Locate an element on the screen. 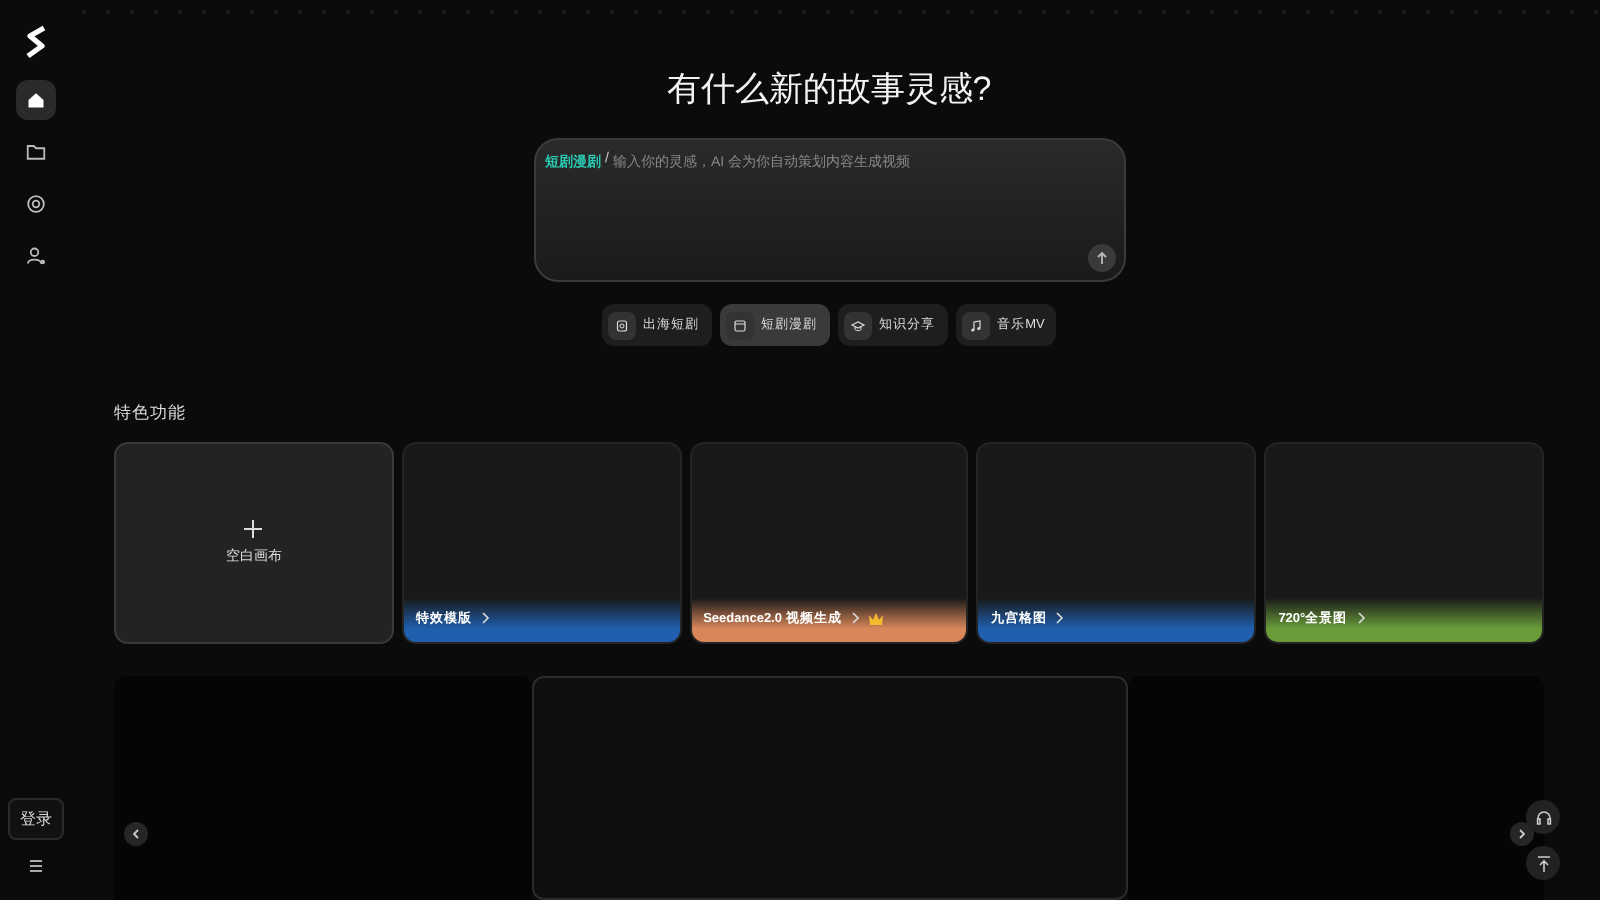 The width and height of the screenshot is (1600, 900). support-button is located at coordinates (1543, 817).